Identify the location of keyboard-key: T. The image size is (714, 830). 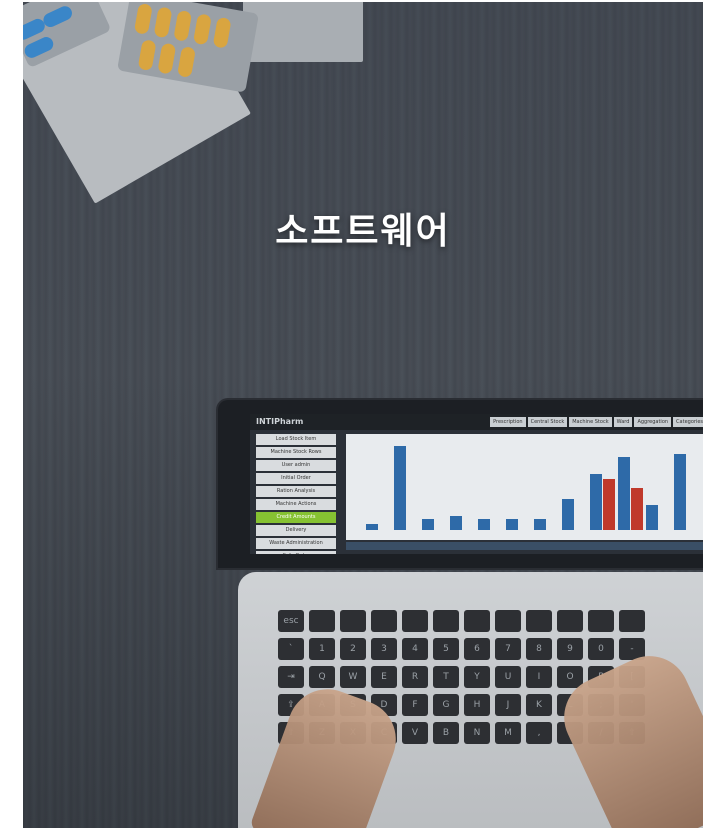
(446, 677).